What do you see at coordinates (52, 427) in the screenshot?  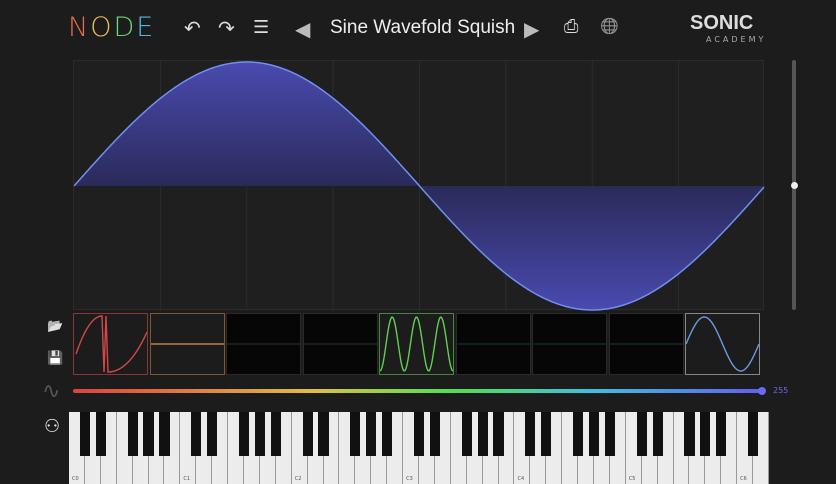 I see `midi-icon: ⚇` at bounding box center [52, 427].